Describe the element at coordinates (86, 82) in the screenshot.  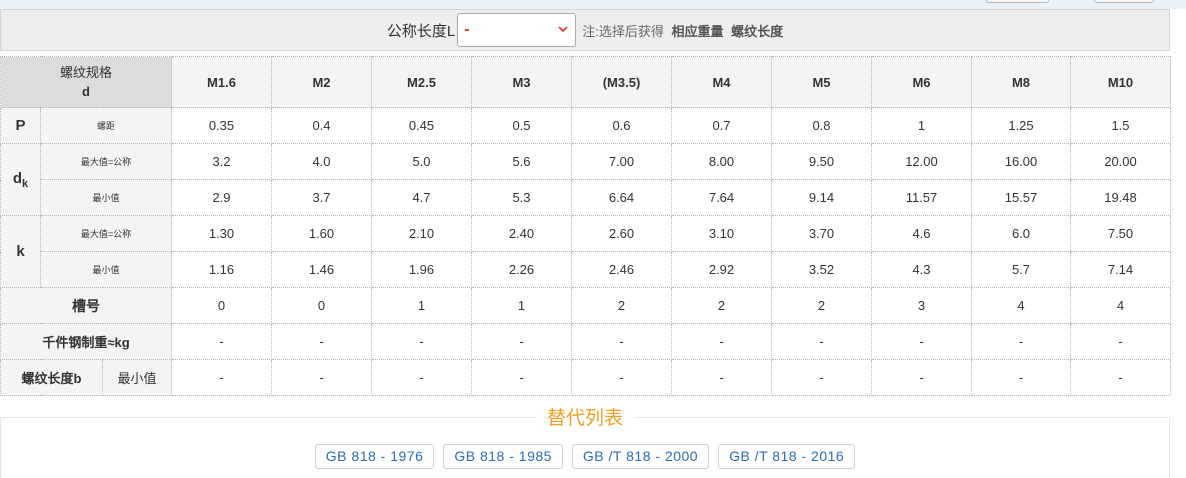
I see `thread-spec-header: 螺纹规格 d` at that location.